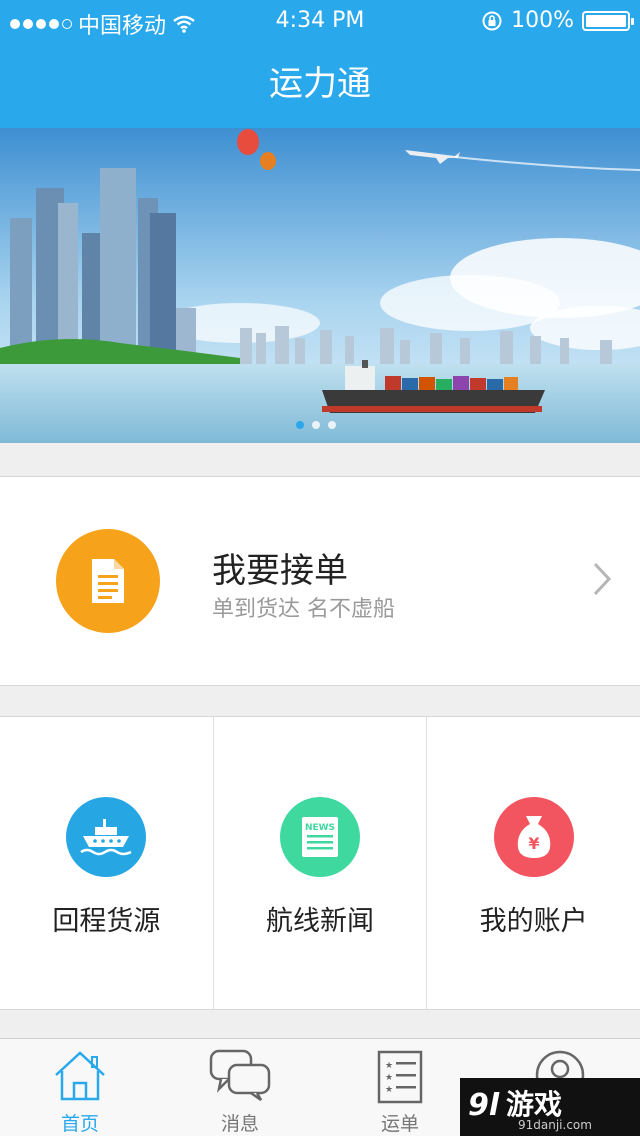  I want to click on watermark: 9l 游戏 91danji.com, so click(550, 1107).